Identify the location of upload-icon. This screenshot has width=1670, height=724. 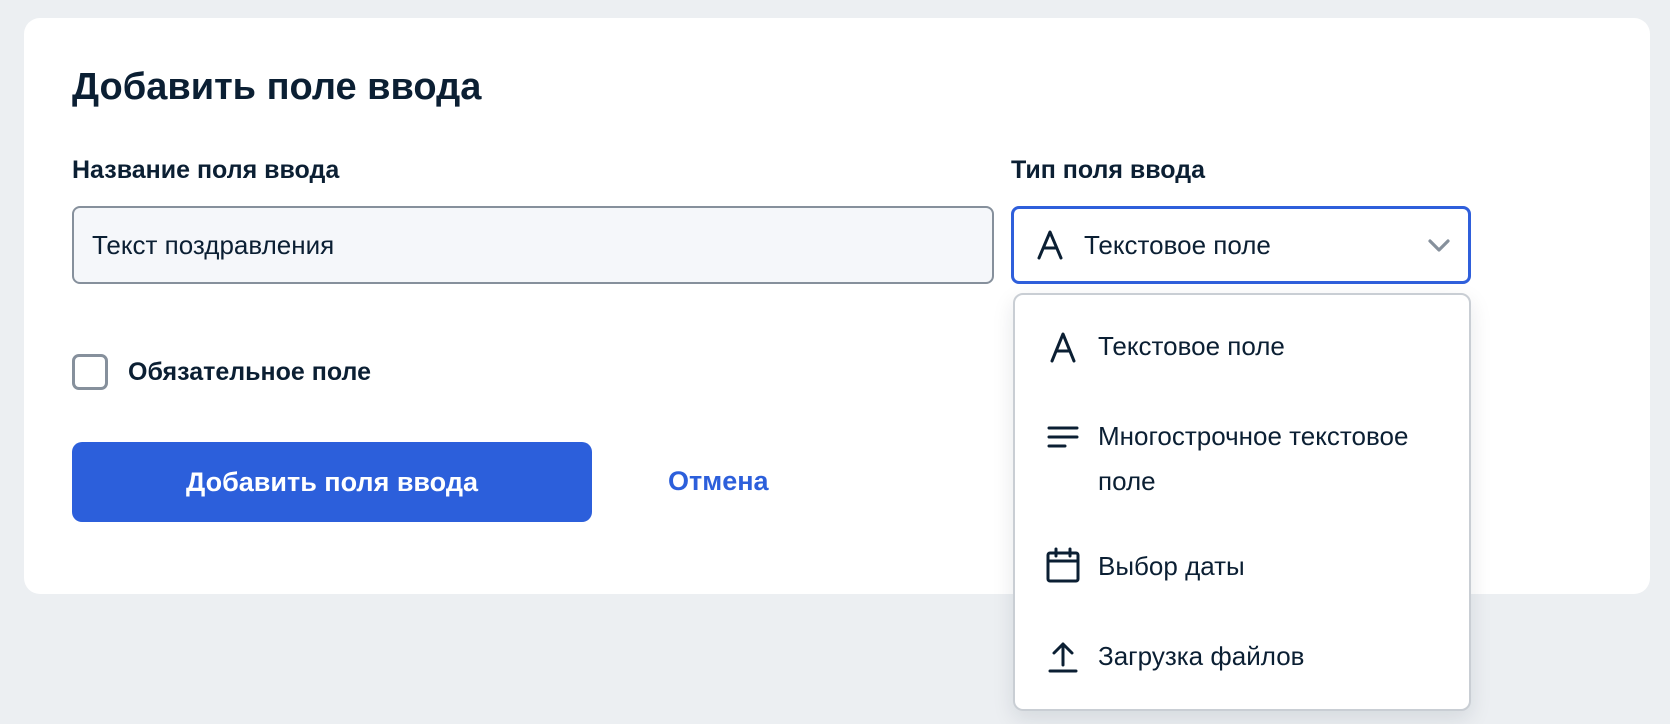
(1063, 657).